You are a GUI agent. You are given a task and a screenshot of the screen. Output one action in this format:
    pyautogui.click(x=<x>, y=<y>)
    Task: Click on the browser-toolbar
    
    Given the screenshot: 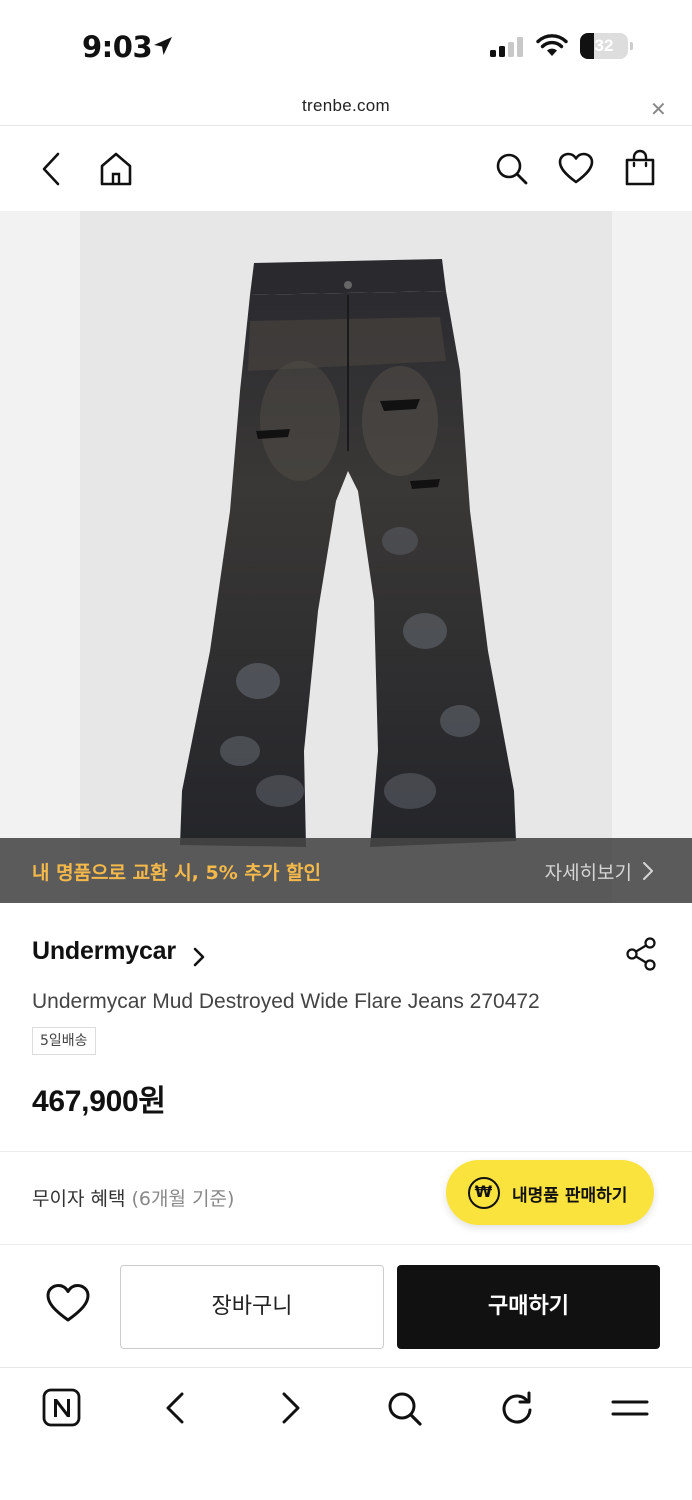 What is the action you would take?
    pyautogui.click(x=346, y=1433)
    